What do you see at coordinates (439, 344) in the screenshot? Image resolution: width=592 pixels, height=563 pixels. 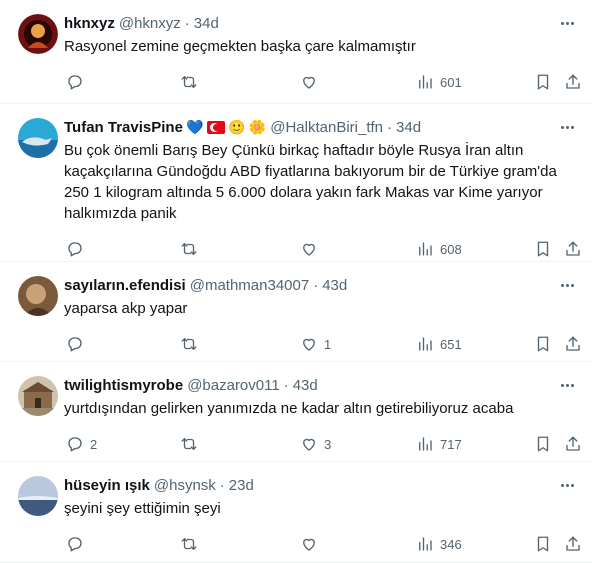 I see `views-button: 651` at bounding box center [439, 344].